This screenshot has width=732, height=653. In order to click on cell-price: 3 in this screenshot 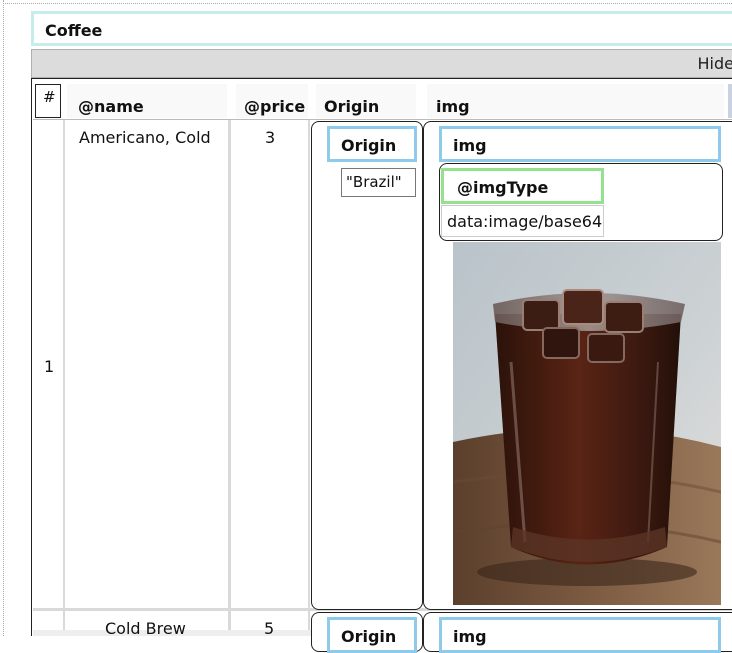, I will do `click(270, 137)`.